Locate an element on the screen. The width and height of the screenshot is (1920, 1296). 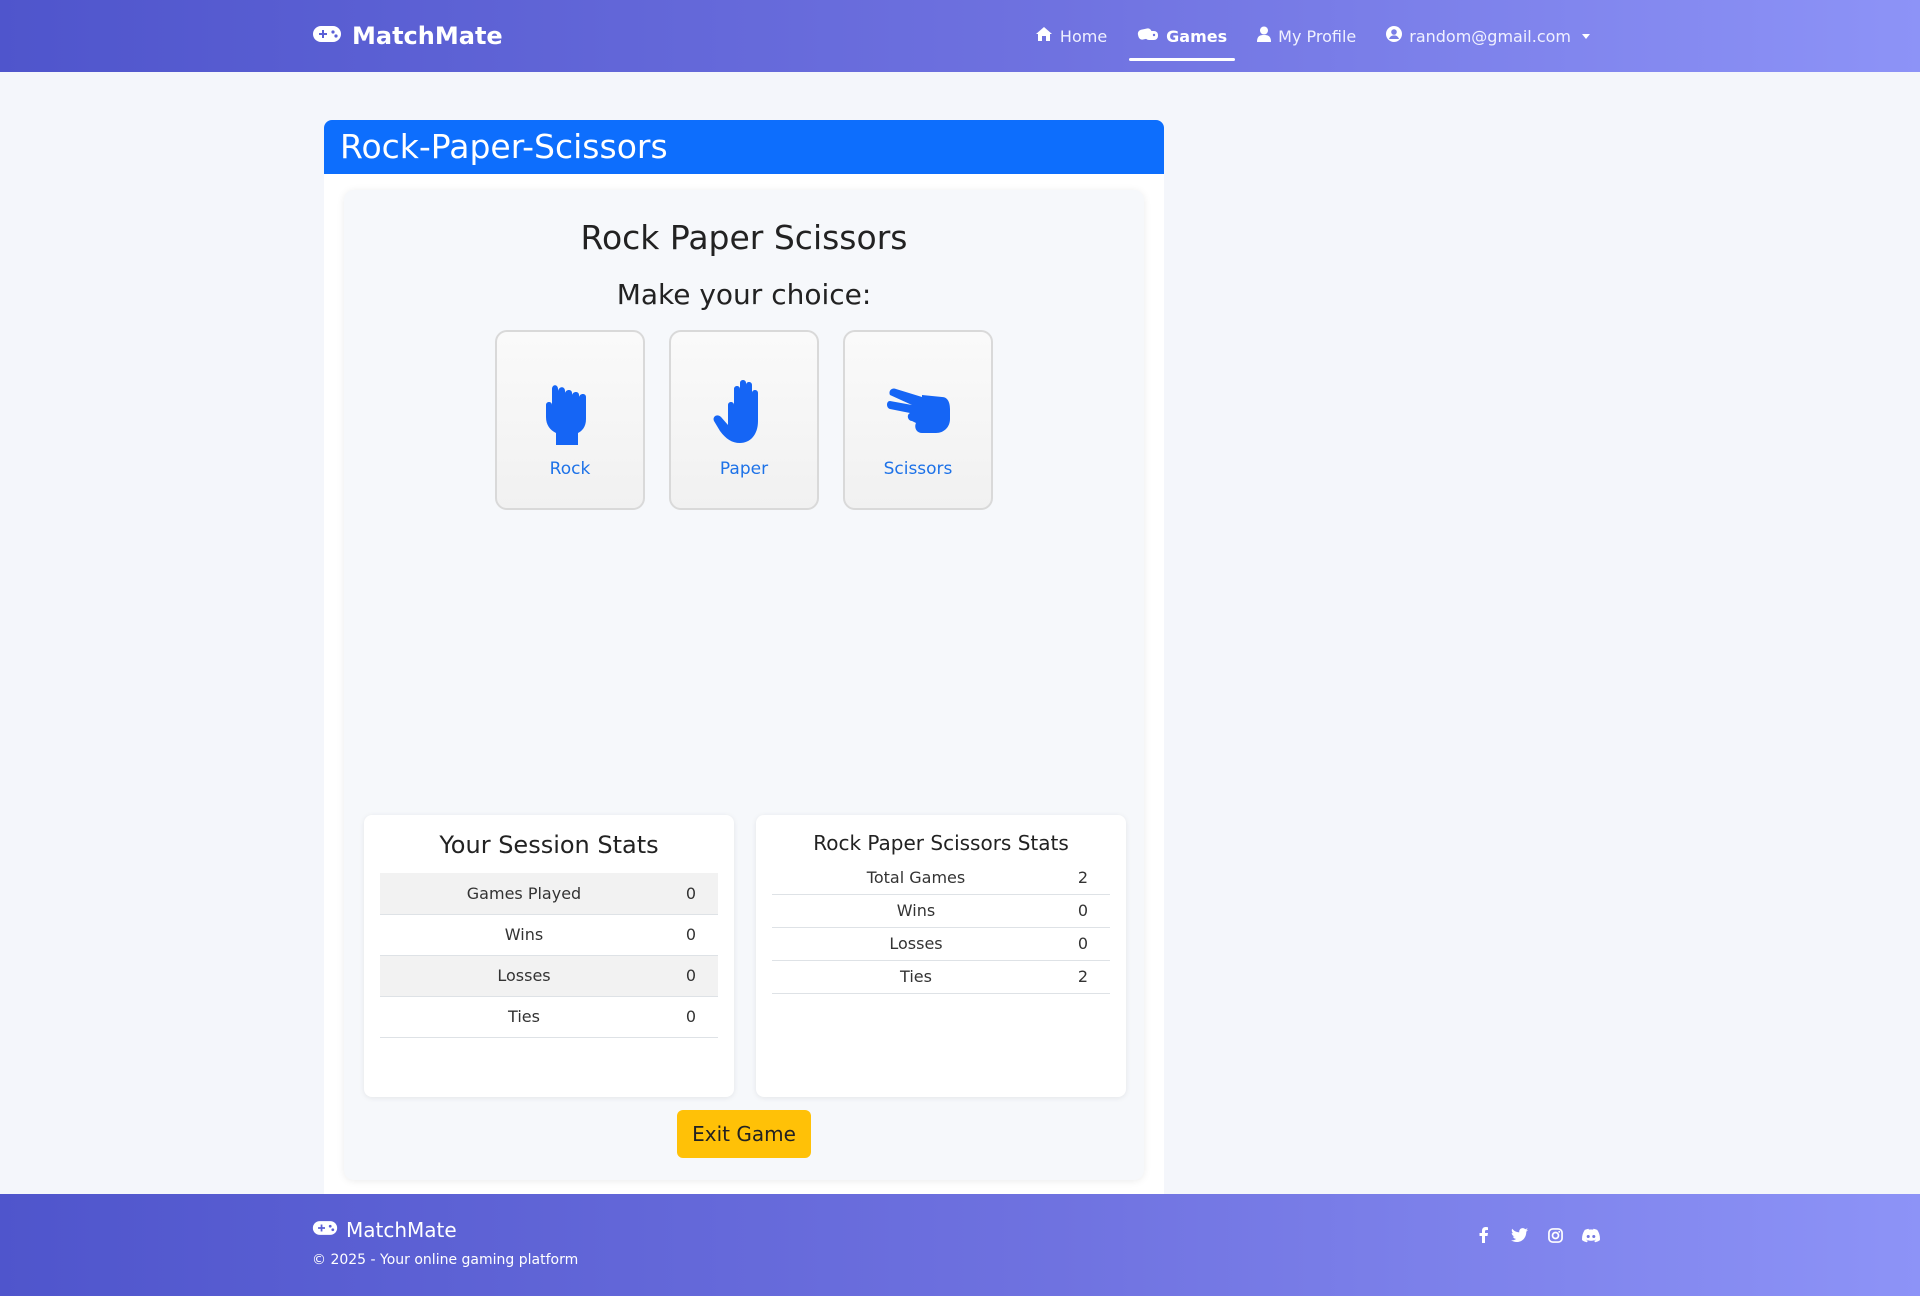
hand-scissors-icon is located at coordinates (918, 406).